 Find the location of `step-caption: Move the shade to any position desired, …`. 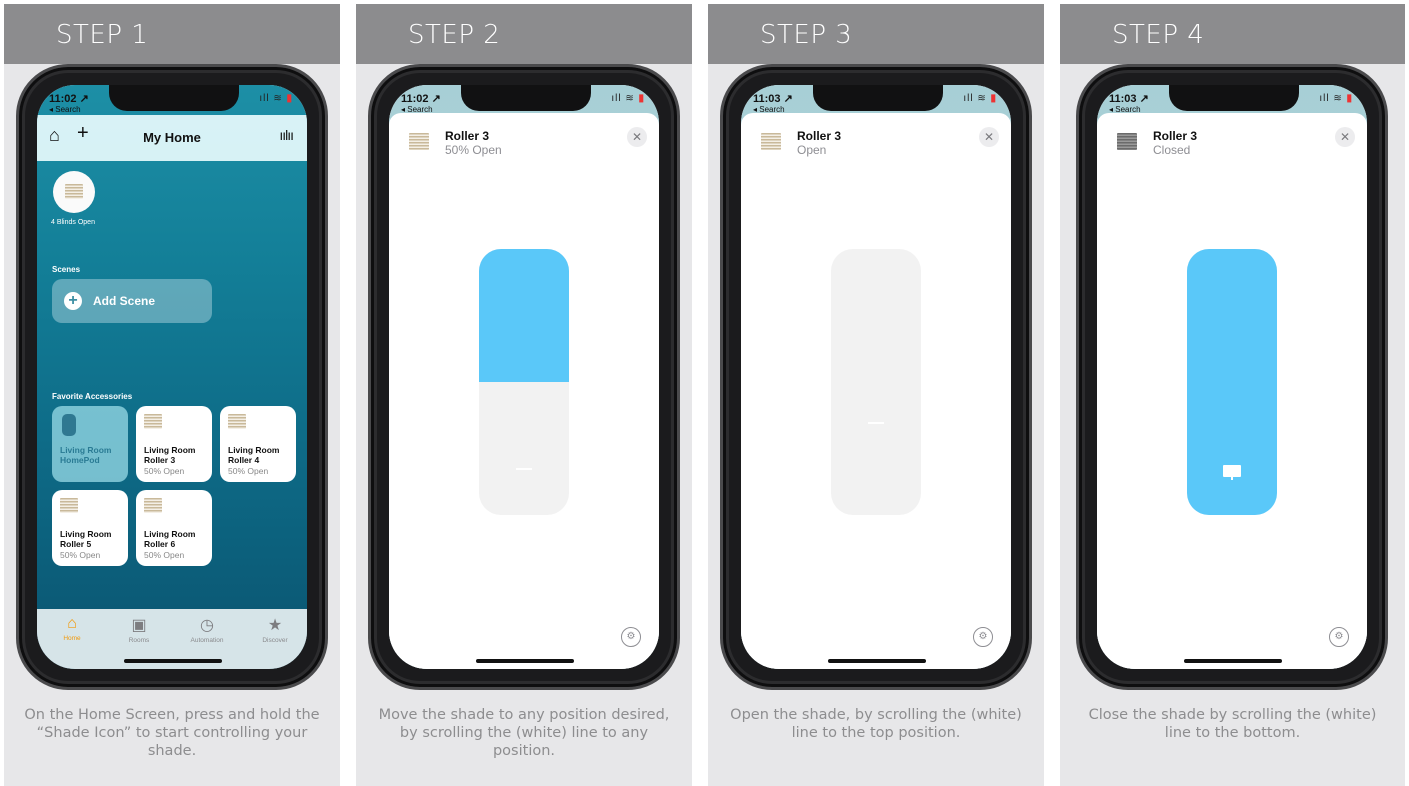

step-caption: Move the shade to any position desired, … is located at coordinates (524, 733).